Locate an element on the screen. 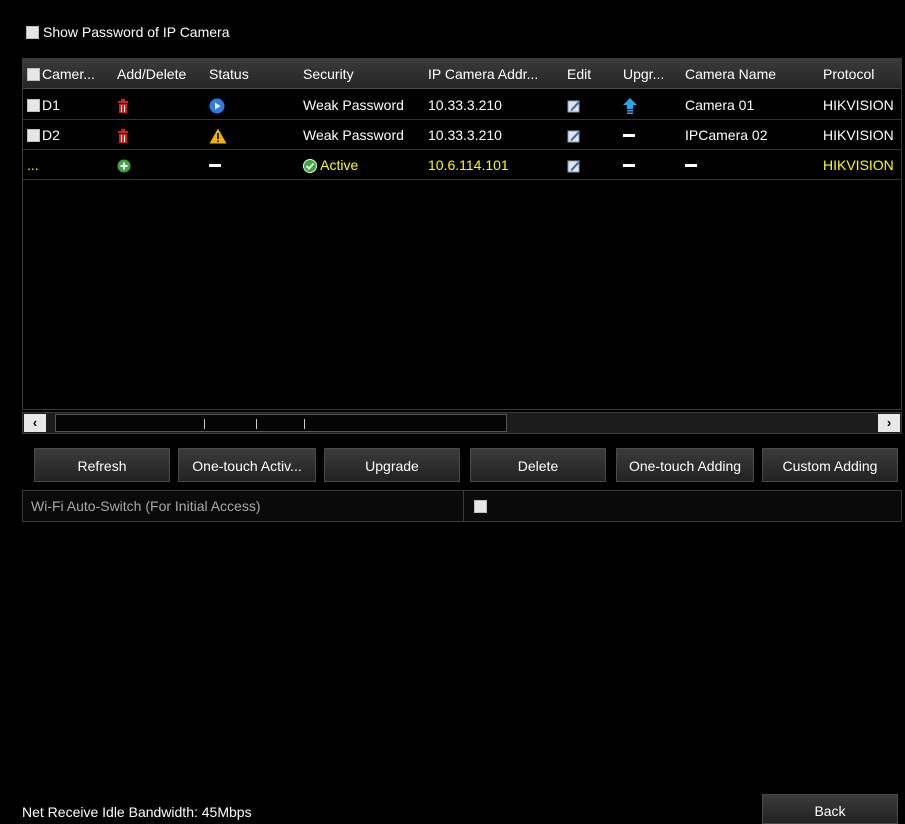 This screenshot has width=905, height=824. camera-cell: D2 is located at coordinates (70, 135).